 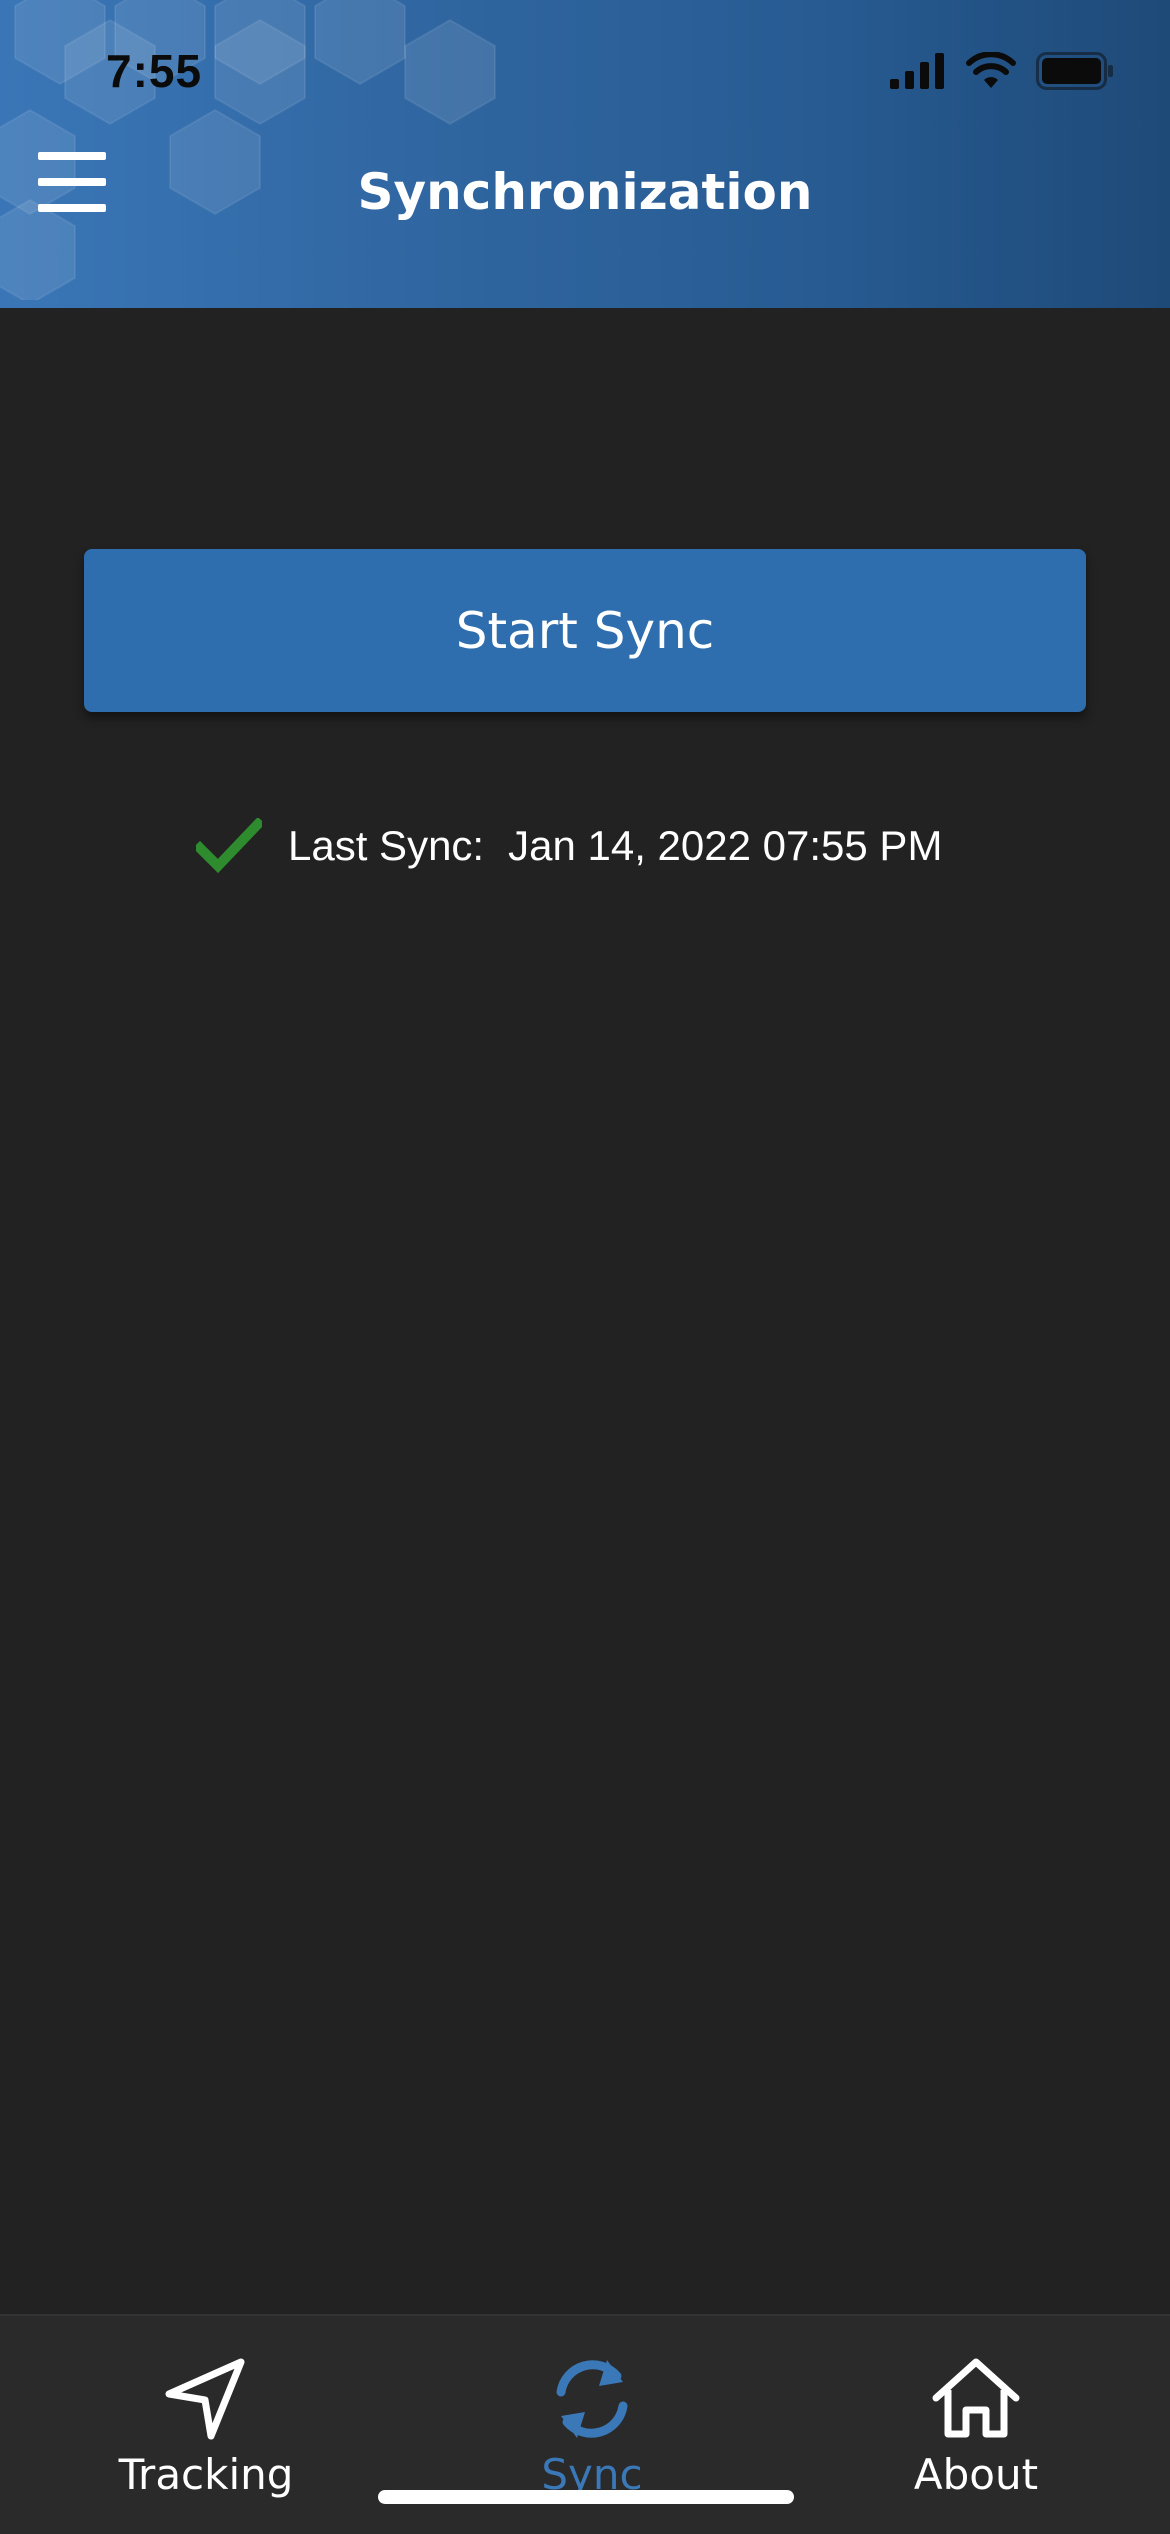 I want to click on checkmark-icon, so click(x=229, y=846).